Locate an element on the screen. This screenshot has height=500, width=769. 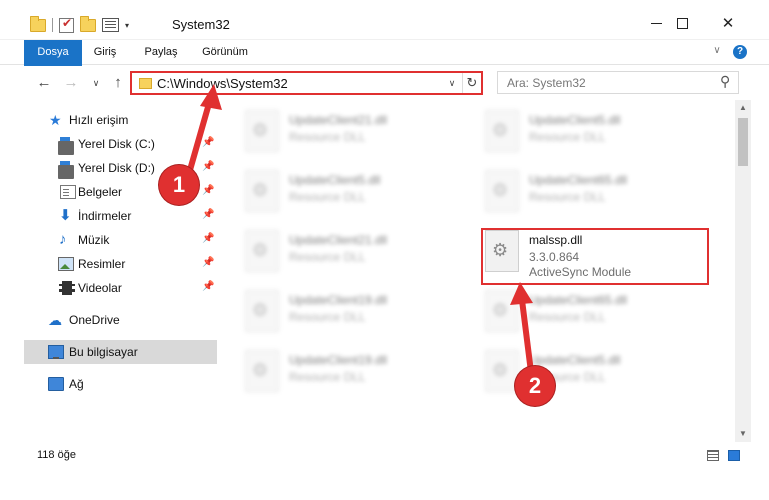
address-history-chevron-icon: ∨ is located at coordinates (452, 83).